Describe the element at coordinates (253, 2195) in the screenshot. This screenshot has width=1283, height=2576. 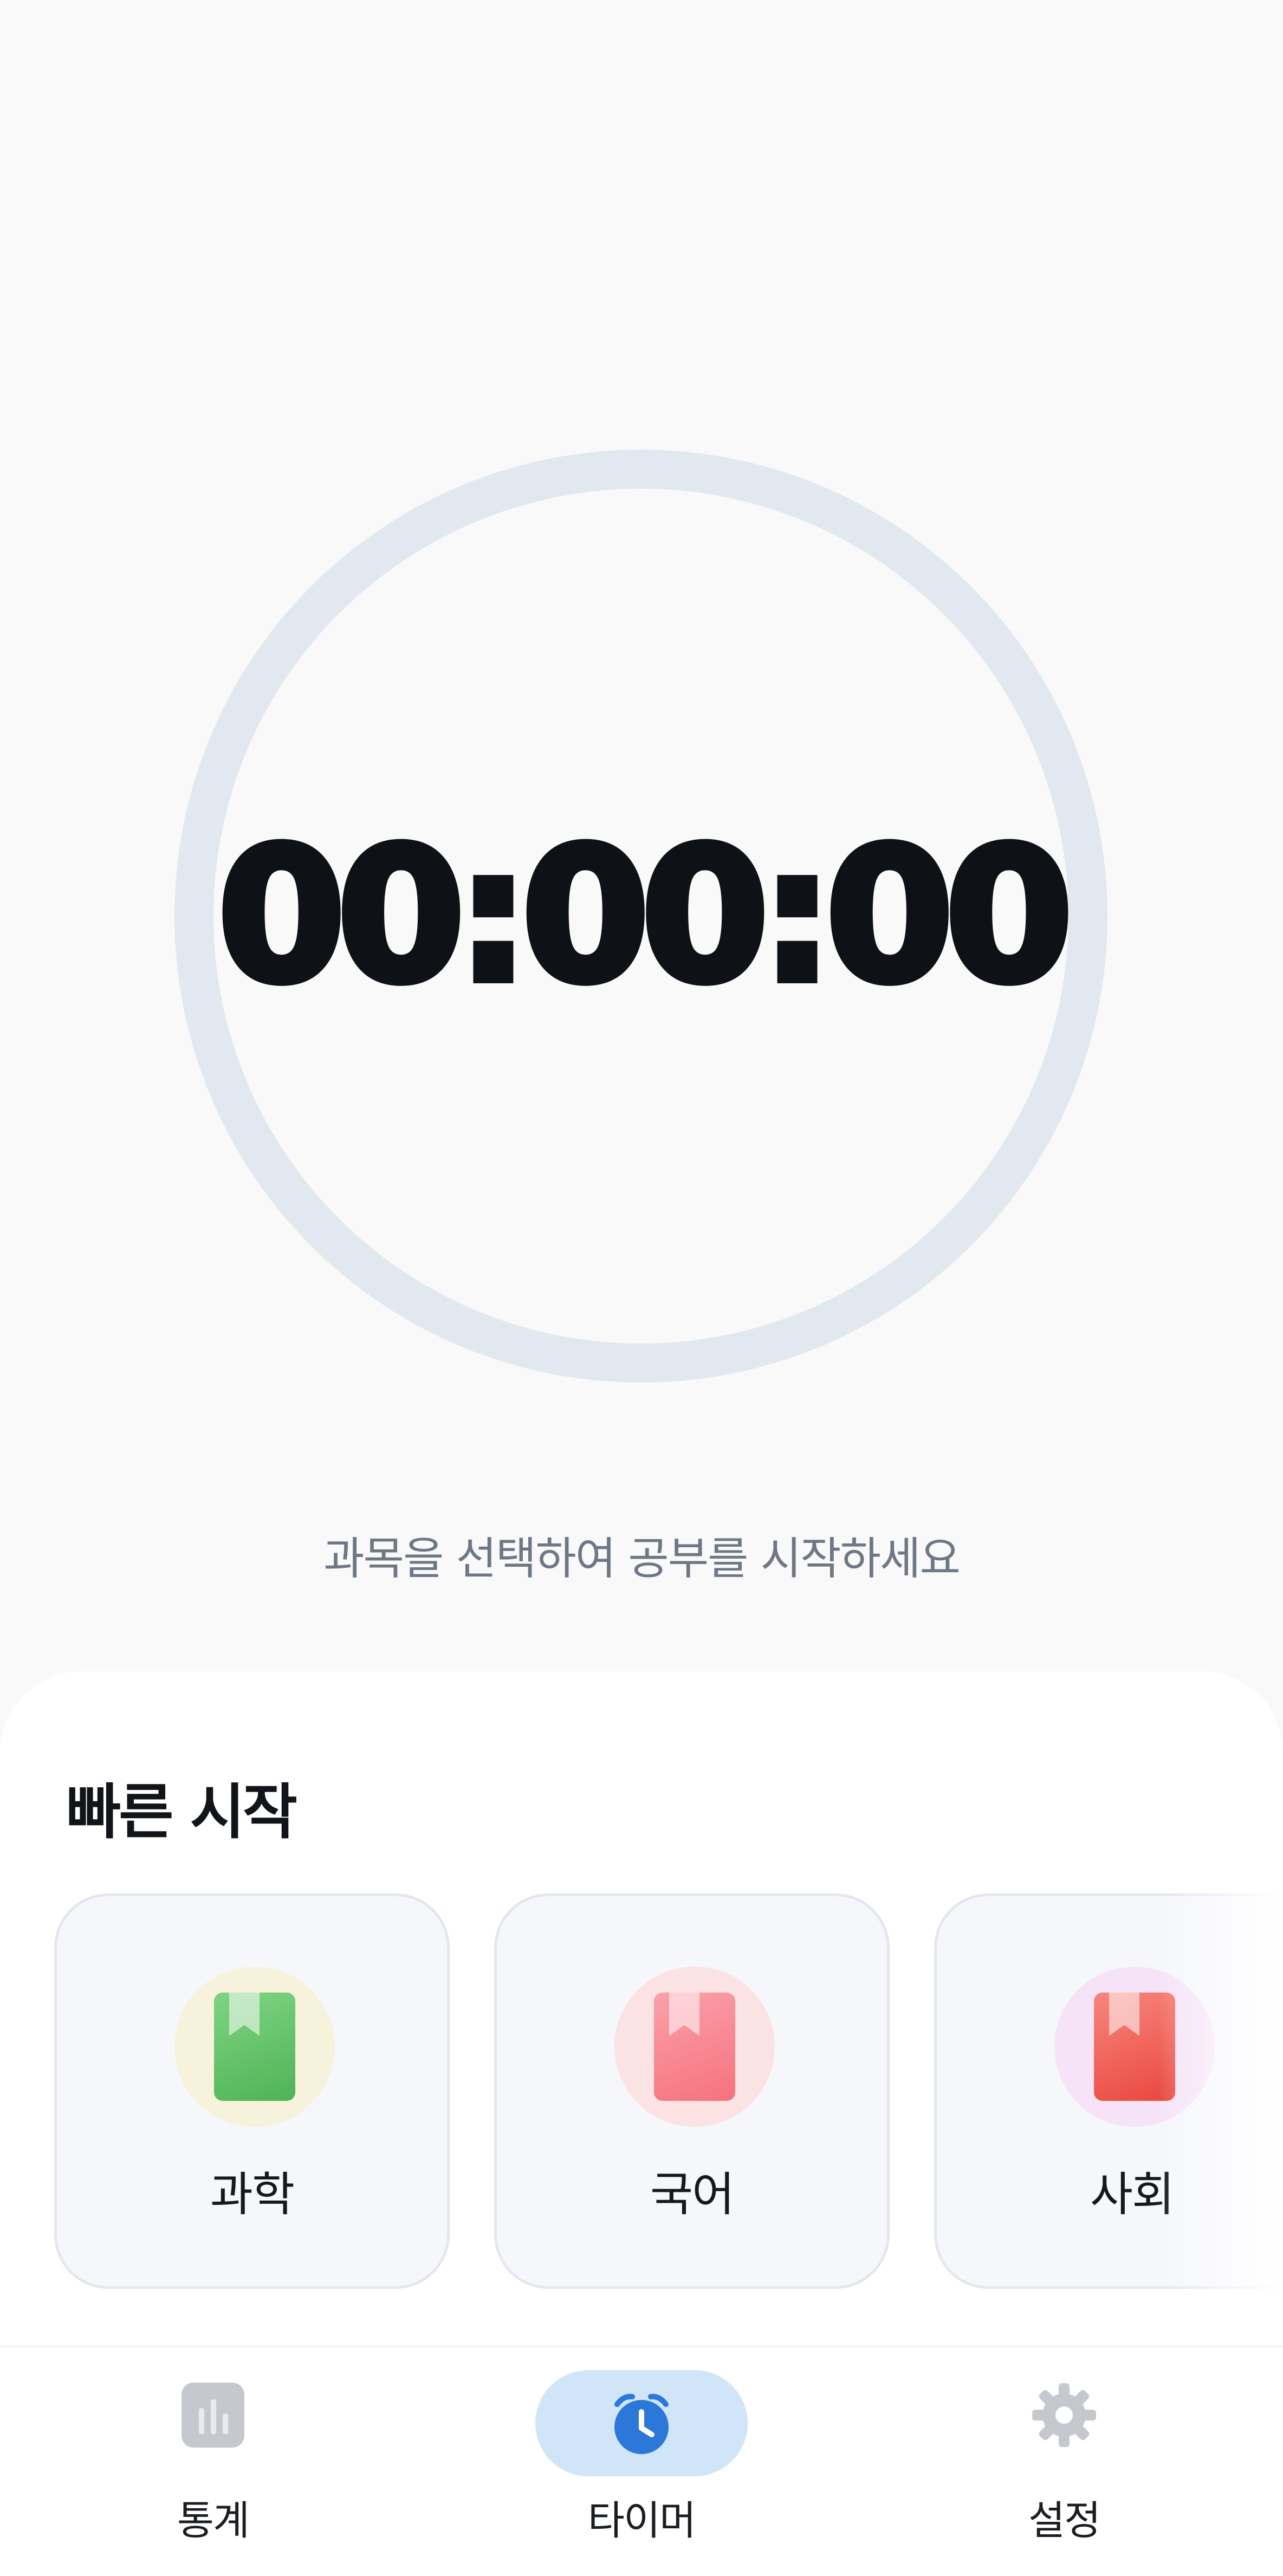
I see `subject-label: 과학` at that location.